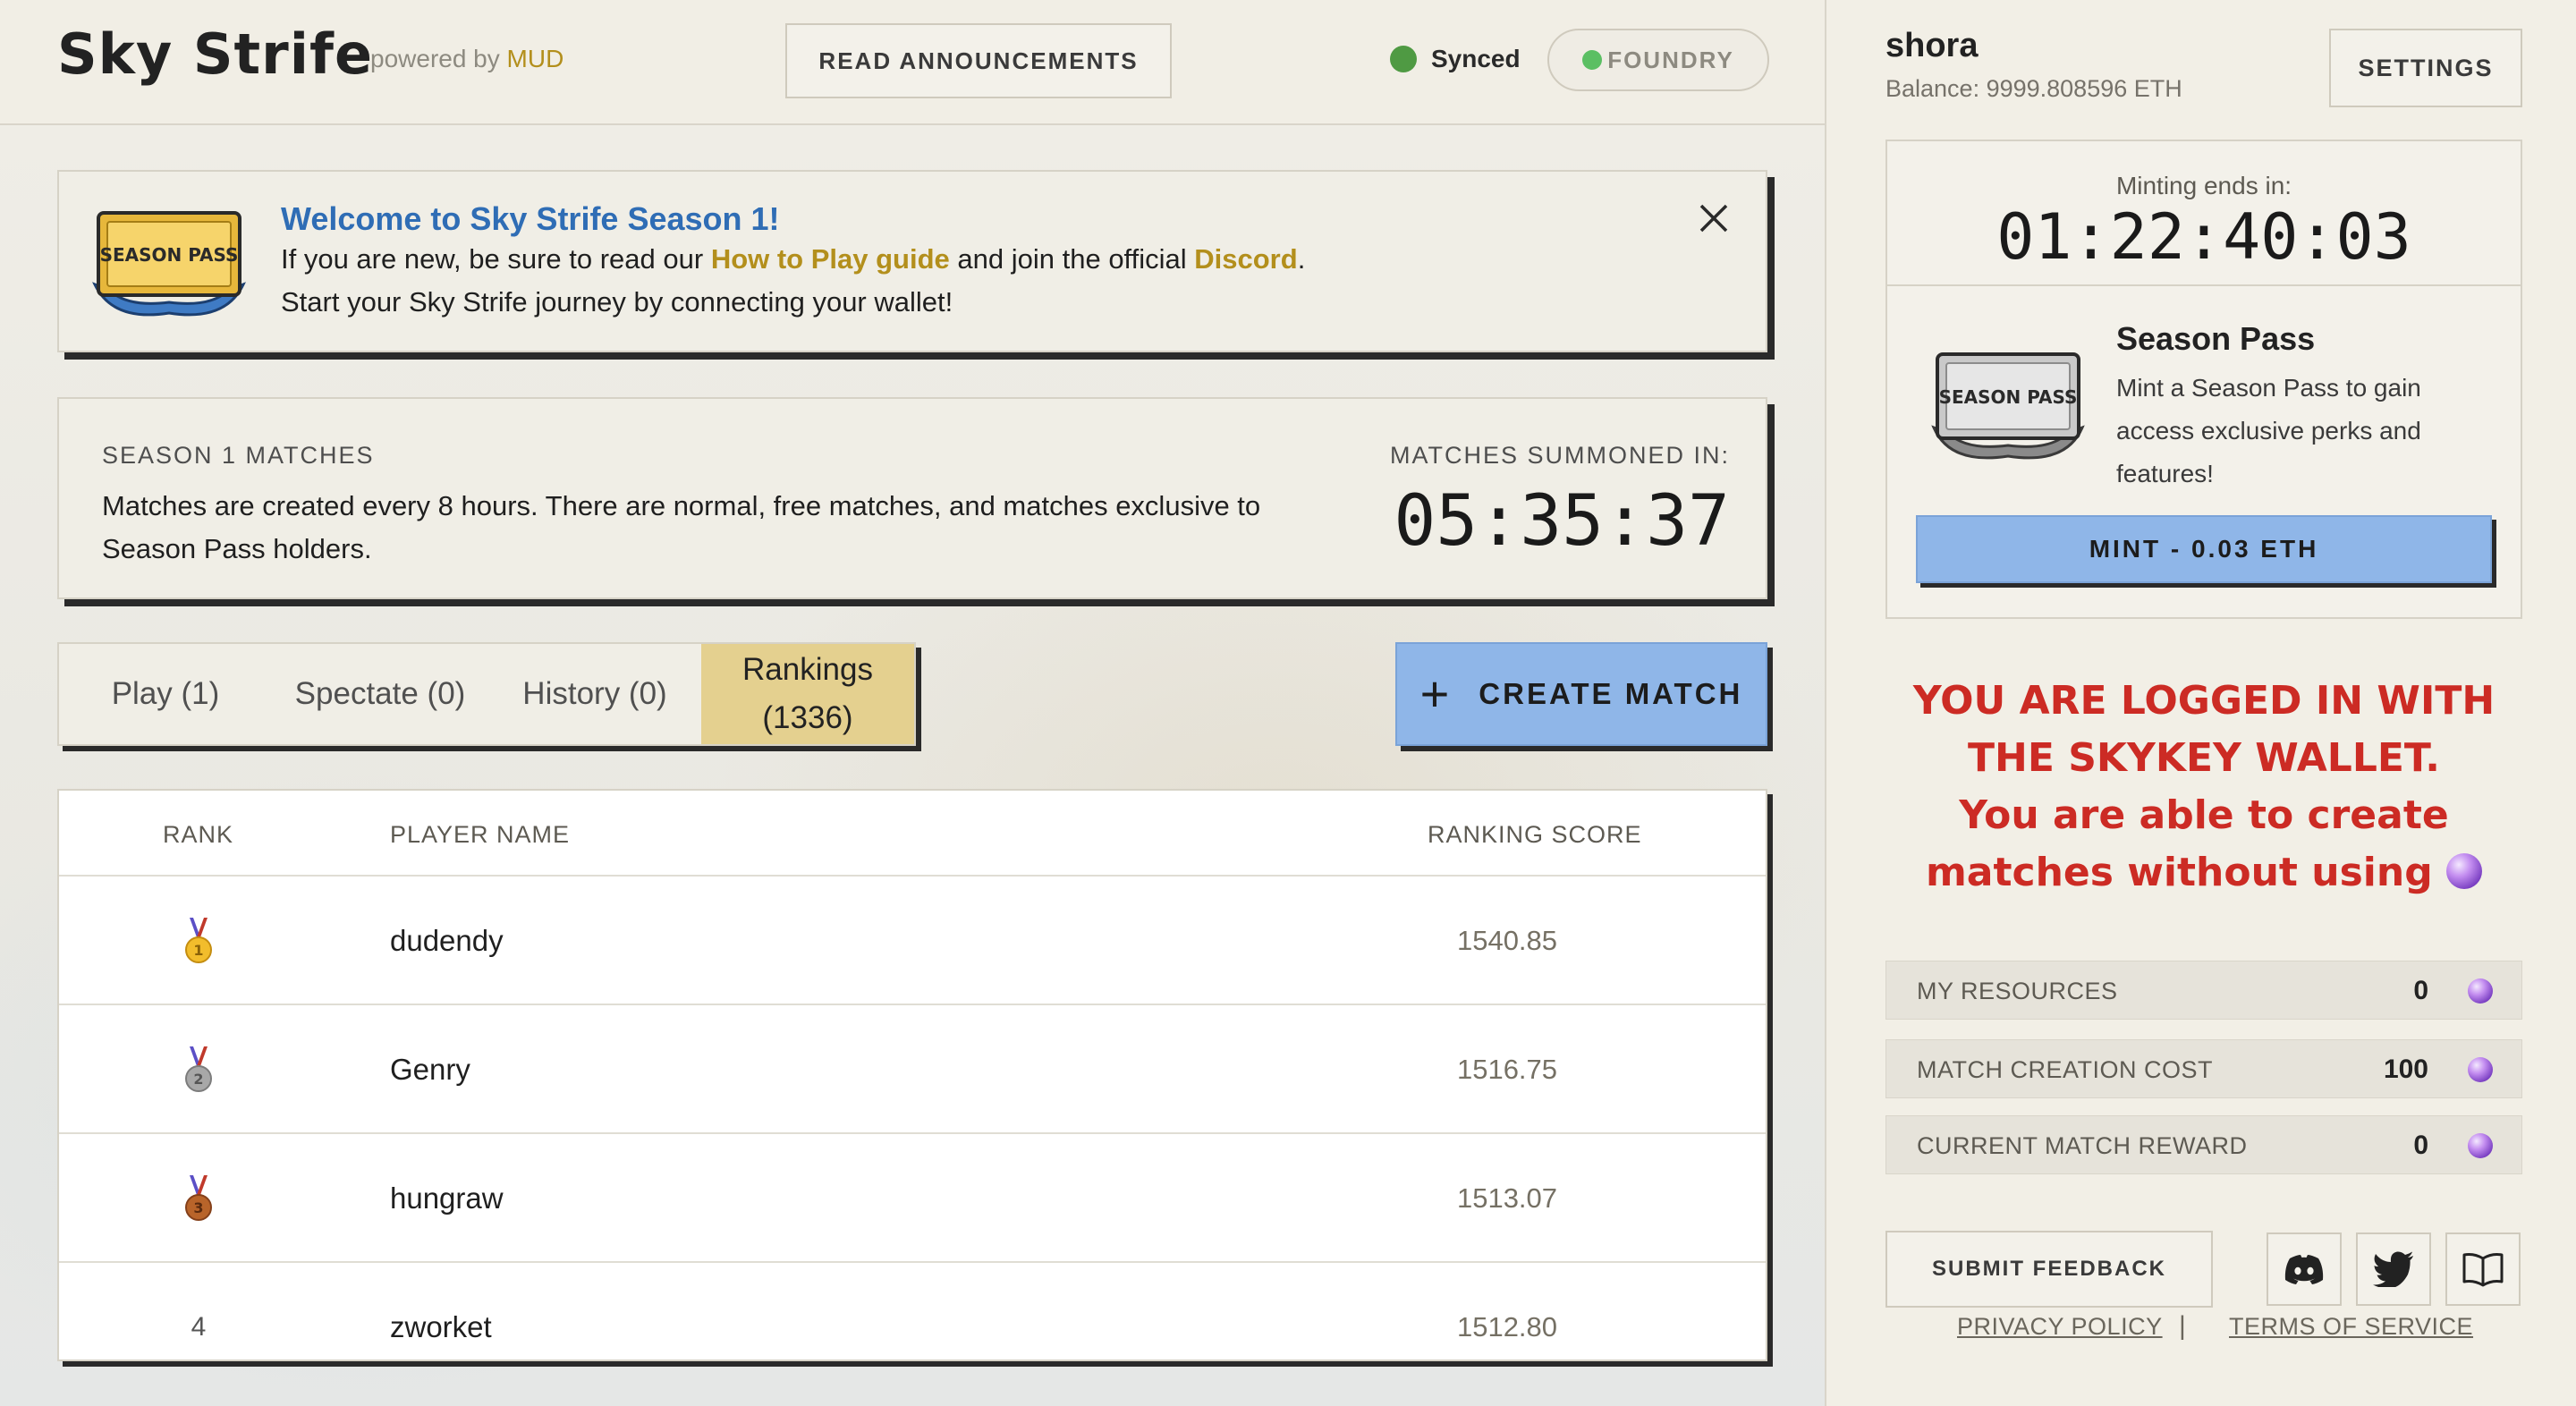 The height and width of the screenshot is (1406, 2576). I want to click on warning-line-1: YOU ARE LOGGED IN WITH, so click(2204, 701).